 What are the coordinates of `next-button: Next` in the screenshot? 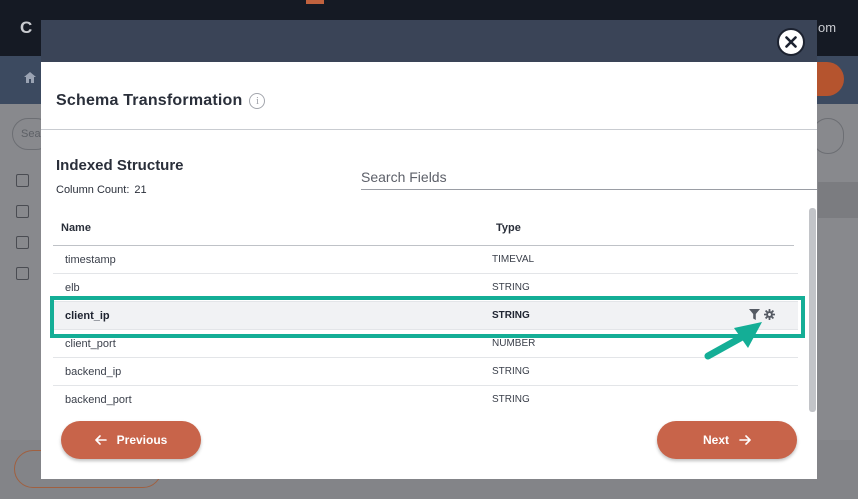 It's located at (727, 440).